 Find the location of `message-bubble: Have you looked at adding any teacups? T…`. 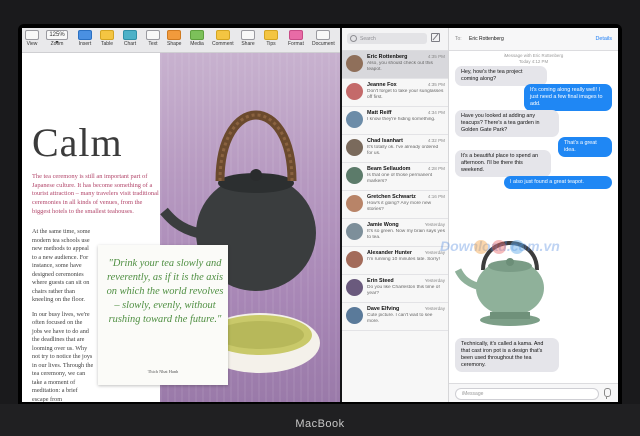

message-bubble: Have you looked at adding any teacups? T… is located at coordinates (507, 123).